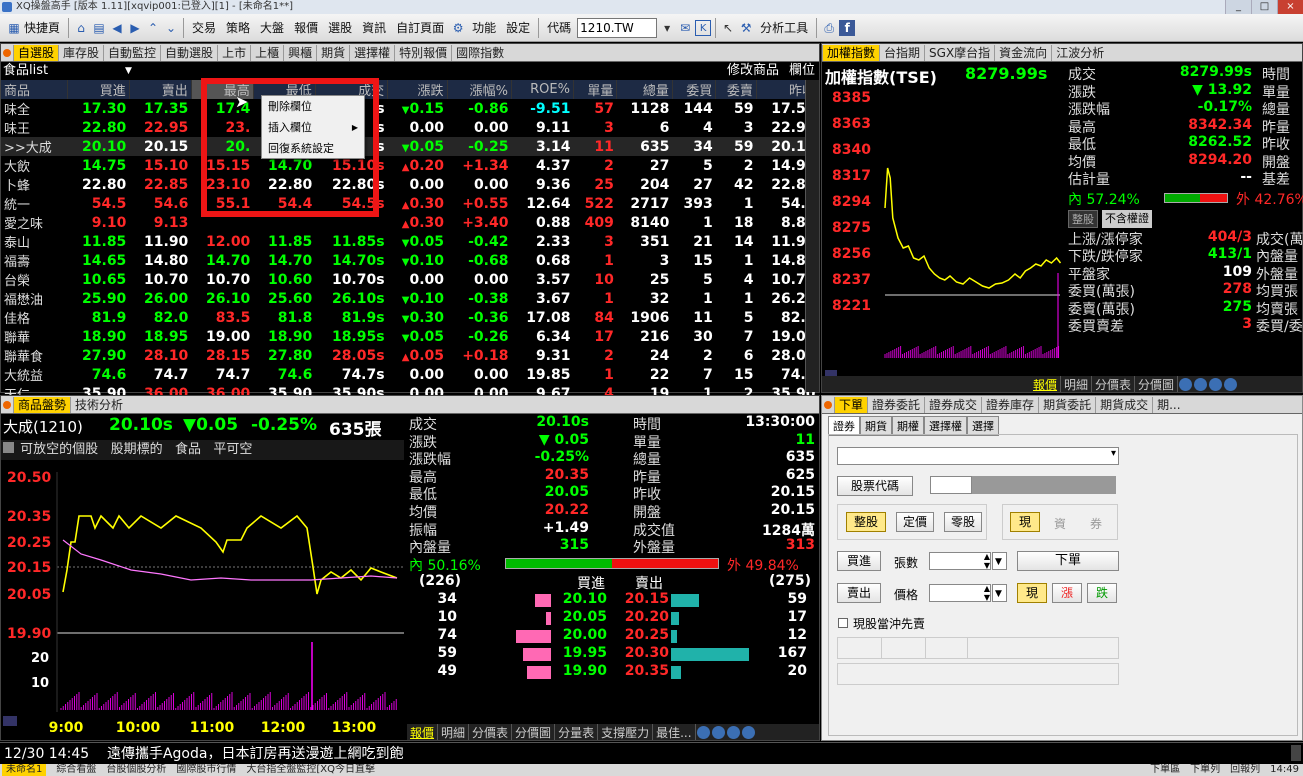 The width and height of the screenshot is (1303, 776). I want to click on collapse-up-icon: ⌃, so click(153, 28).